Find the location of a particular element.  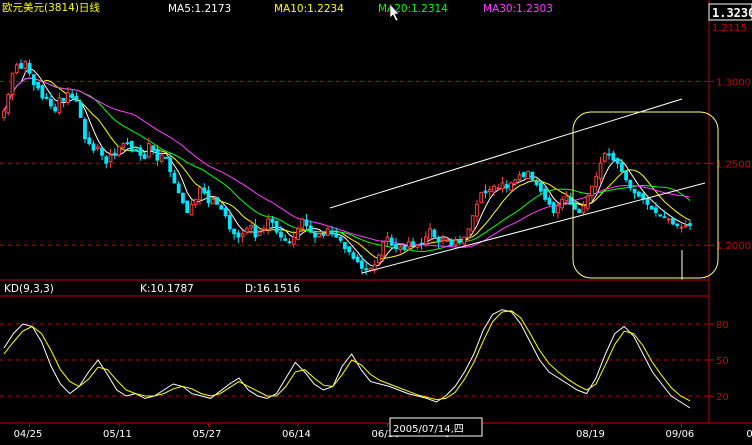

last-price-label: 1.3230 is located at coordinates (732, 13).